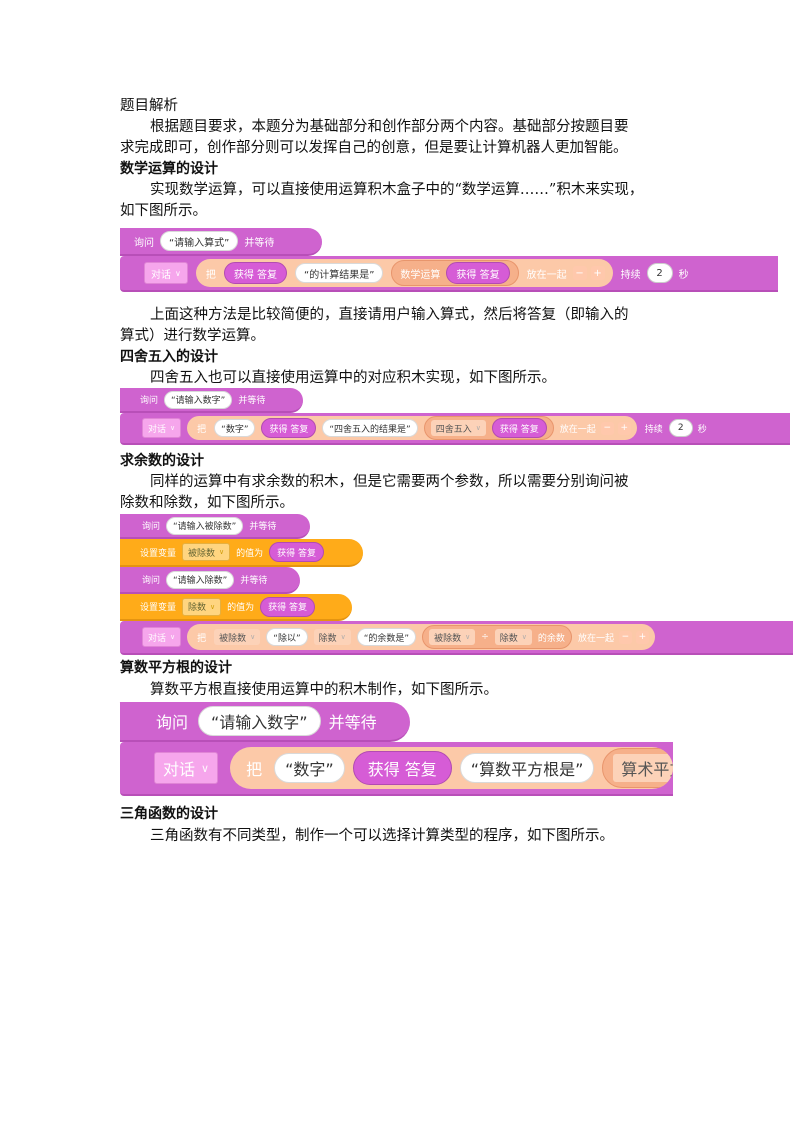 Image resolution: width=793 pixels, height=1122 pixels. What do you see at coordinates (163, 211) in the screenshot?
I see `paragraph-2b: 如下图所示。` at bounding box center [163, 211].